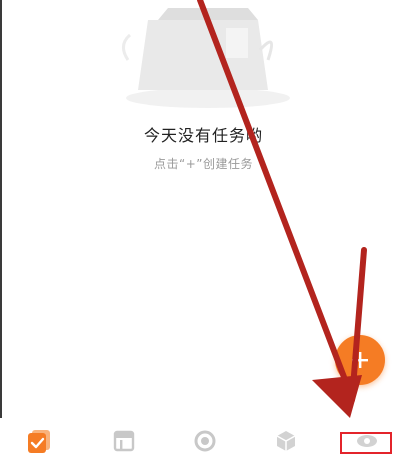  I want to click on window-edge, so click(1, 230).